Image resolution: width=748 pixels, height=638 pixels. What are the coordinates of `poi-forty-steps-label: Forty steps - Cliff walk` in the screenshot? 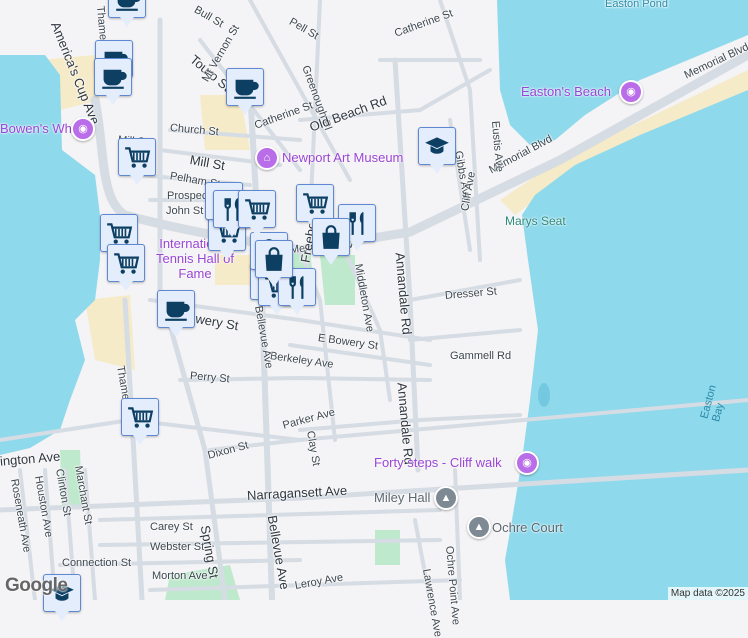 It's located at (438, 462).